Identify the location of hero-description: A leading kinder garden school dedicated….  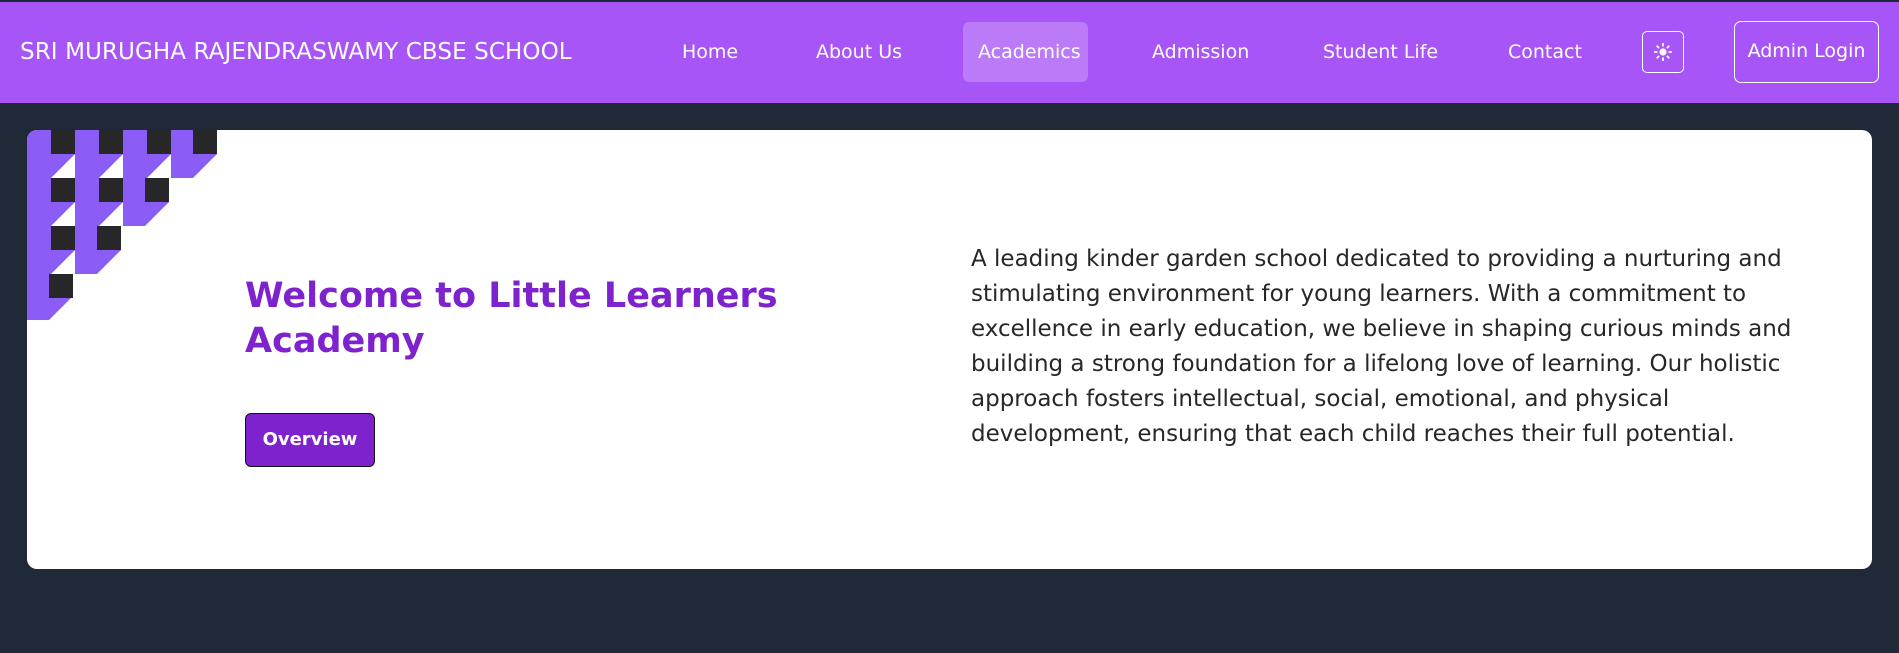
(1381, 346).